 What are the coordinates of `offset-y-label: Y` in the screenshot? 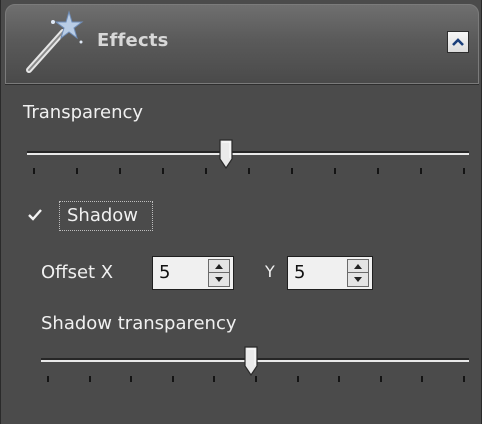 It's located at (270, 271).